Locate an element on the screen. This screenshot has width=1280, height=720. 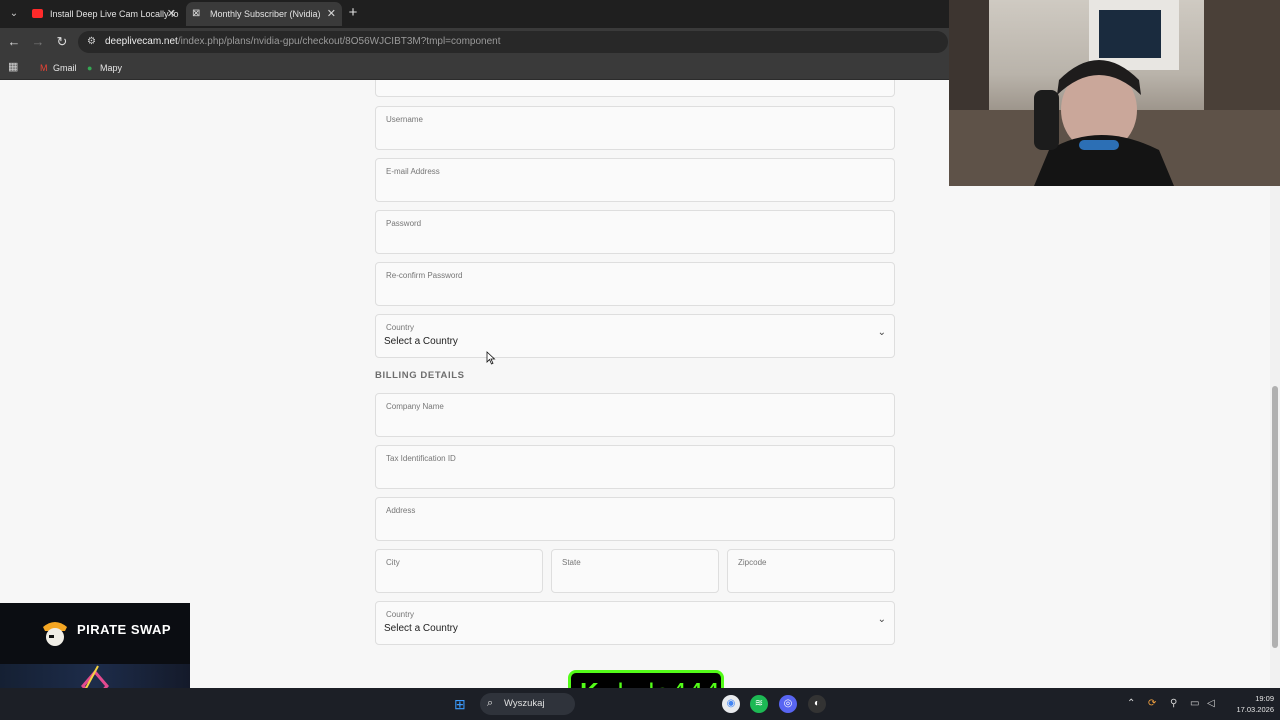
zipcode-field: Zipcode is located at coordinates (811, 571).